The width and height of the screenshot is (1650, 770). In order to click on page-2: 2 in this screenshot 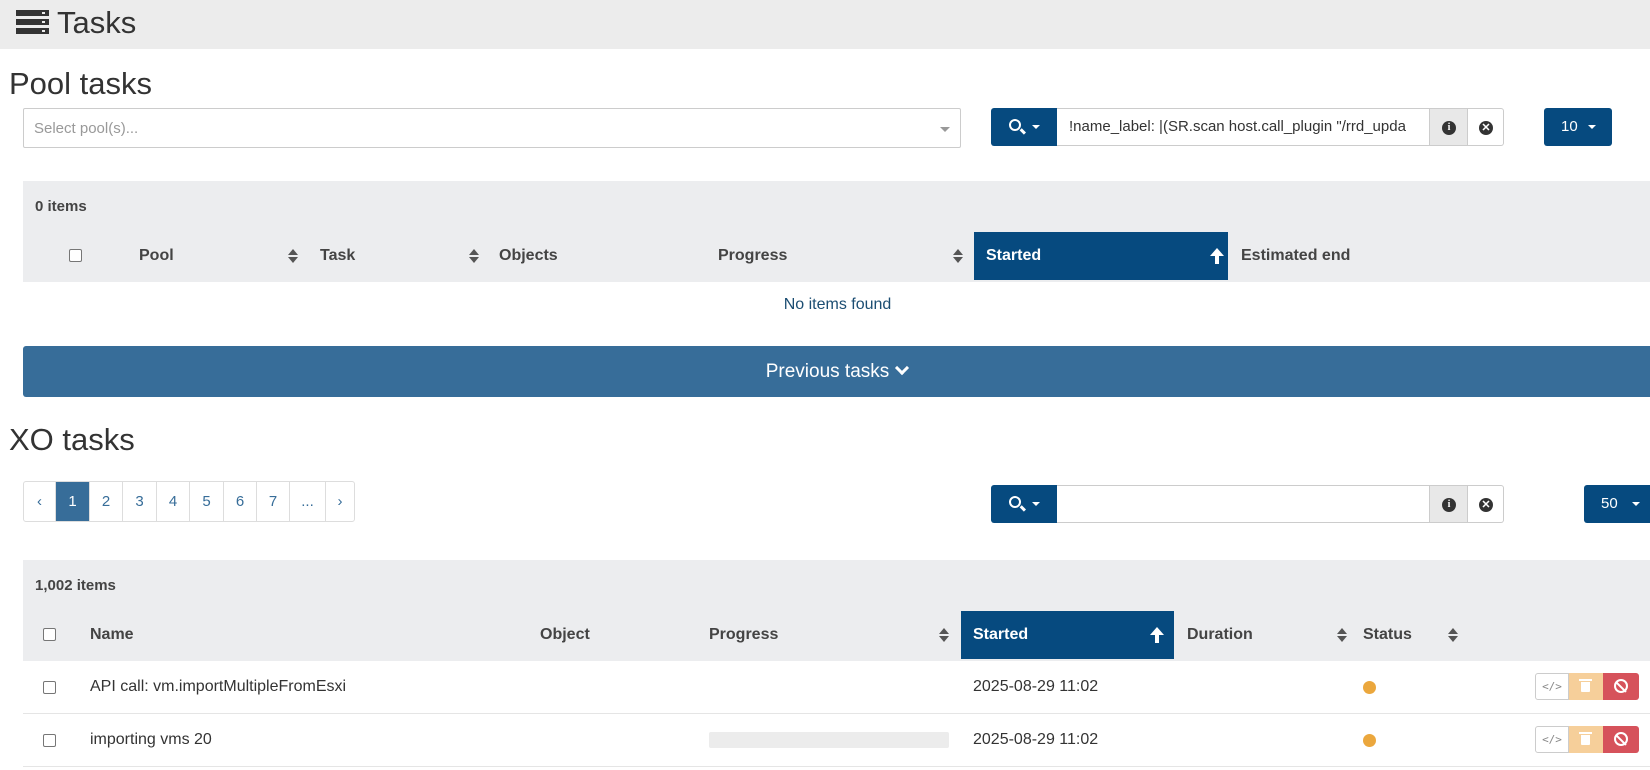, I will do `click(105, 501)`.